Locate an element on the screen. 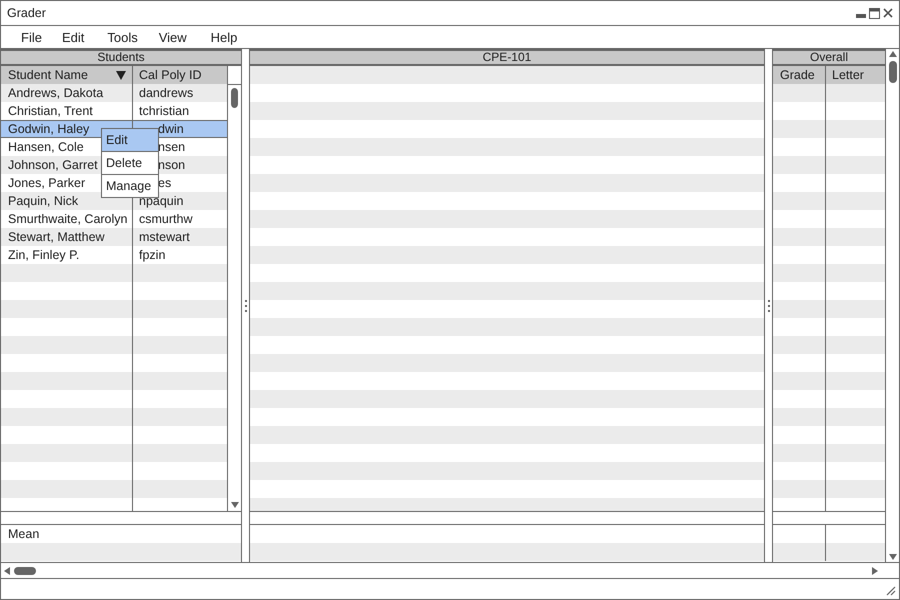 This screenshot has height=600, width=900. table-cell: mstewart is located at coordinates (164, 237).